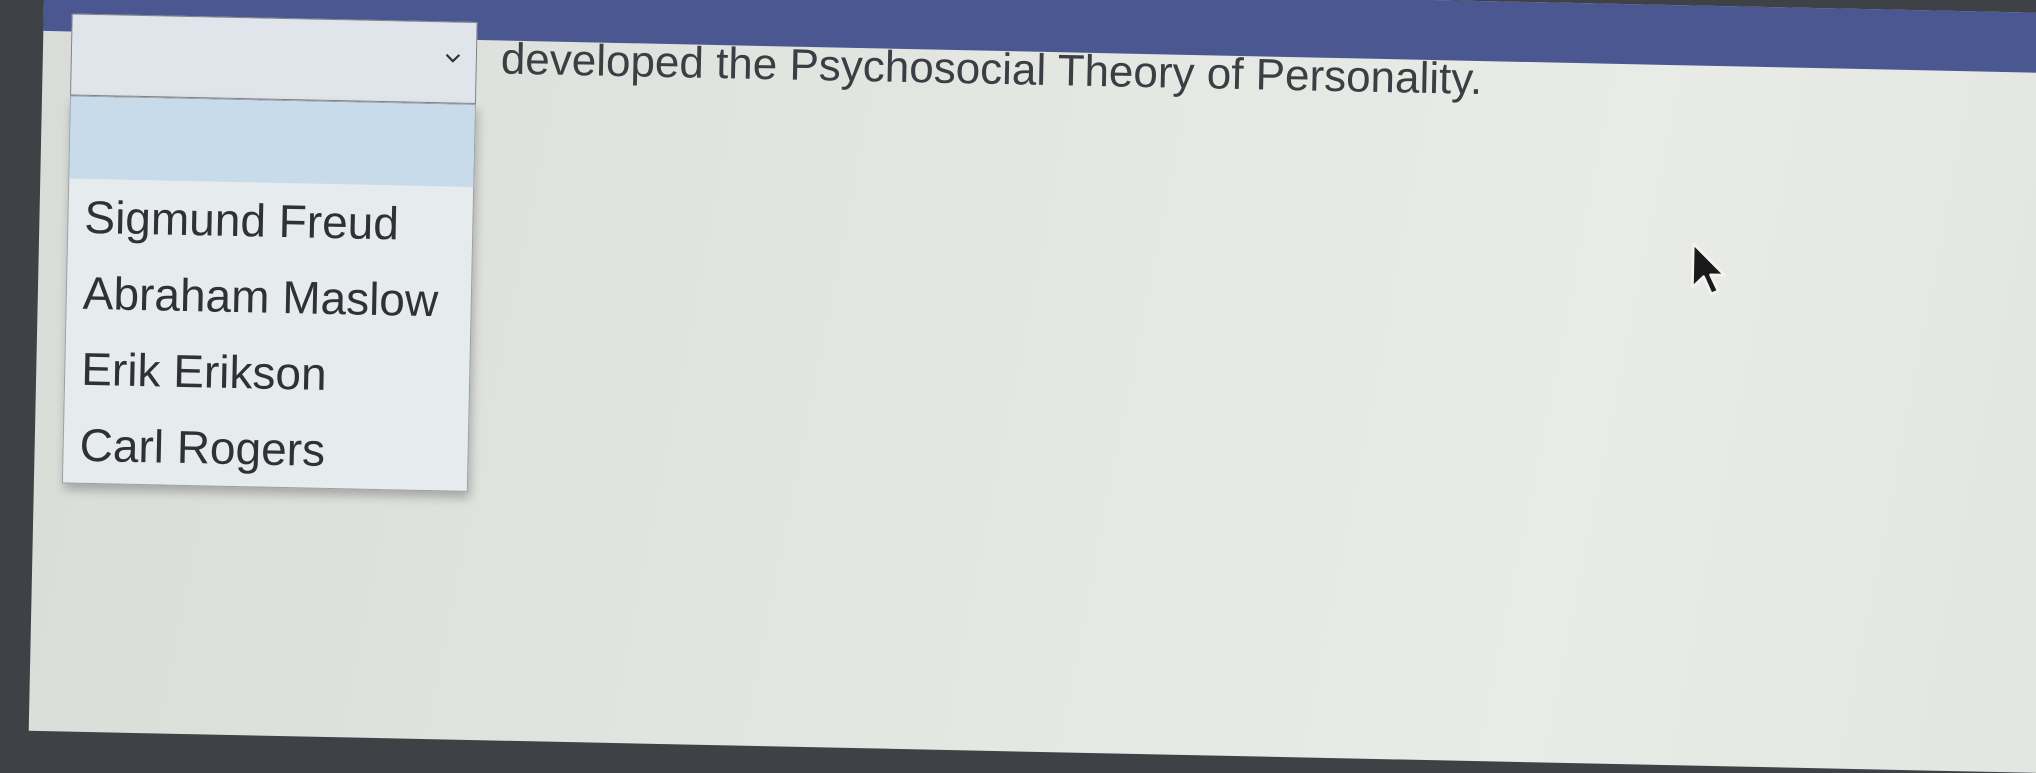 The height and width of the screenshot is (773, 2036). Describe the element at coordinates (268, 372) in the screenshot. I see `option-erik-erikson: Erik Erikson` at that location.